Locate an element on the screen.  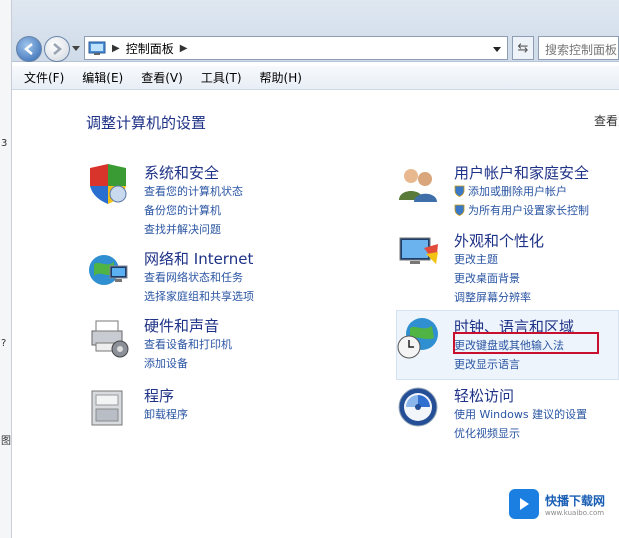
watermark-logo-icon is located at coordinates (524, 504).